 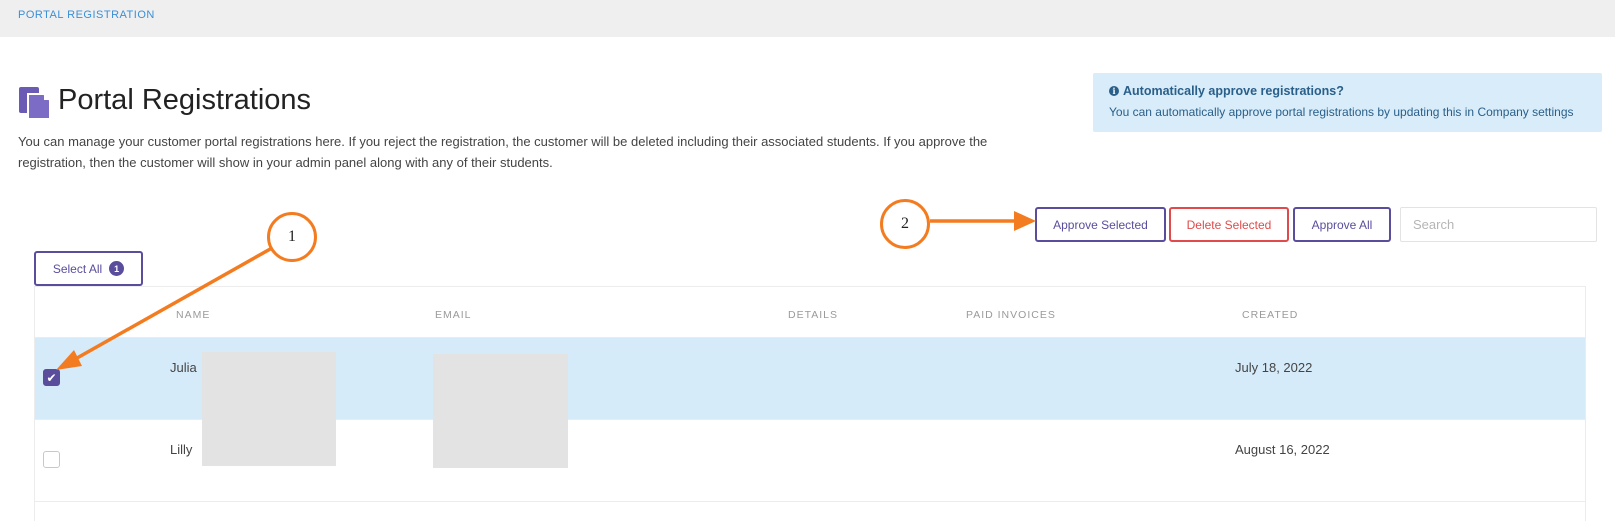 I want to click on delete-selected-button: Delete Selected, so click(x=1229, y=224).